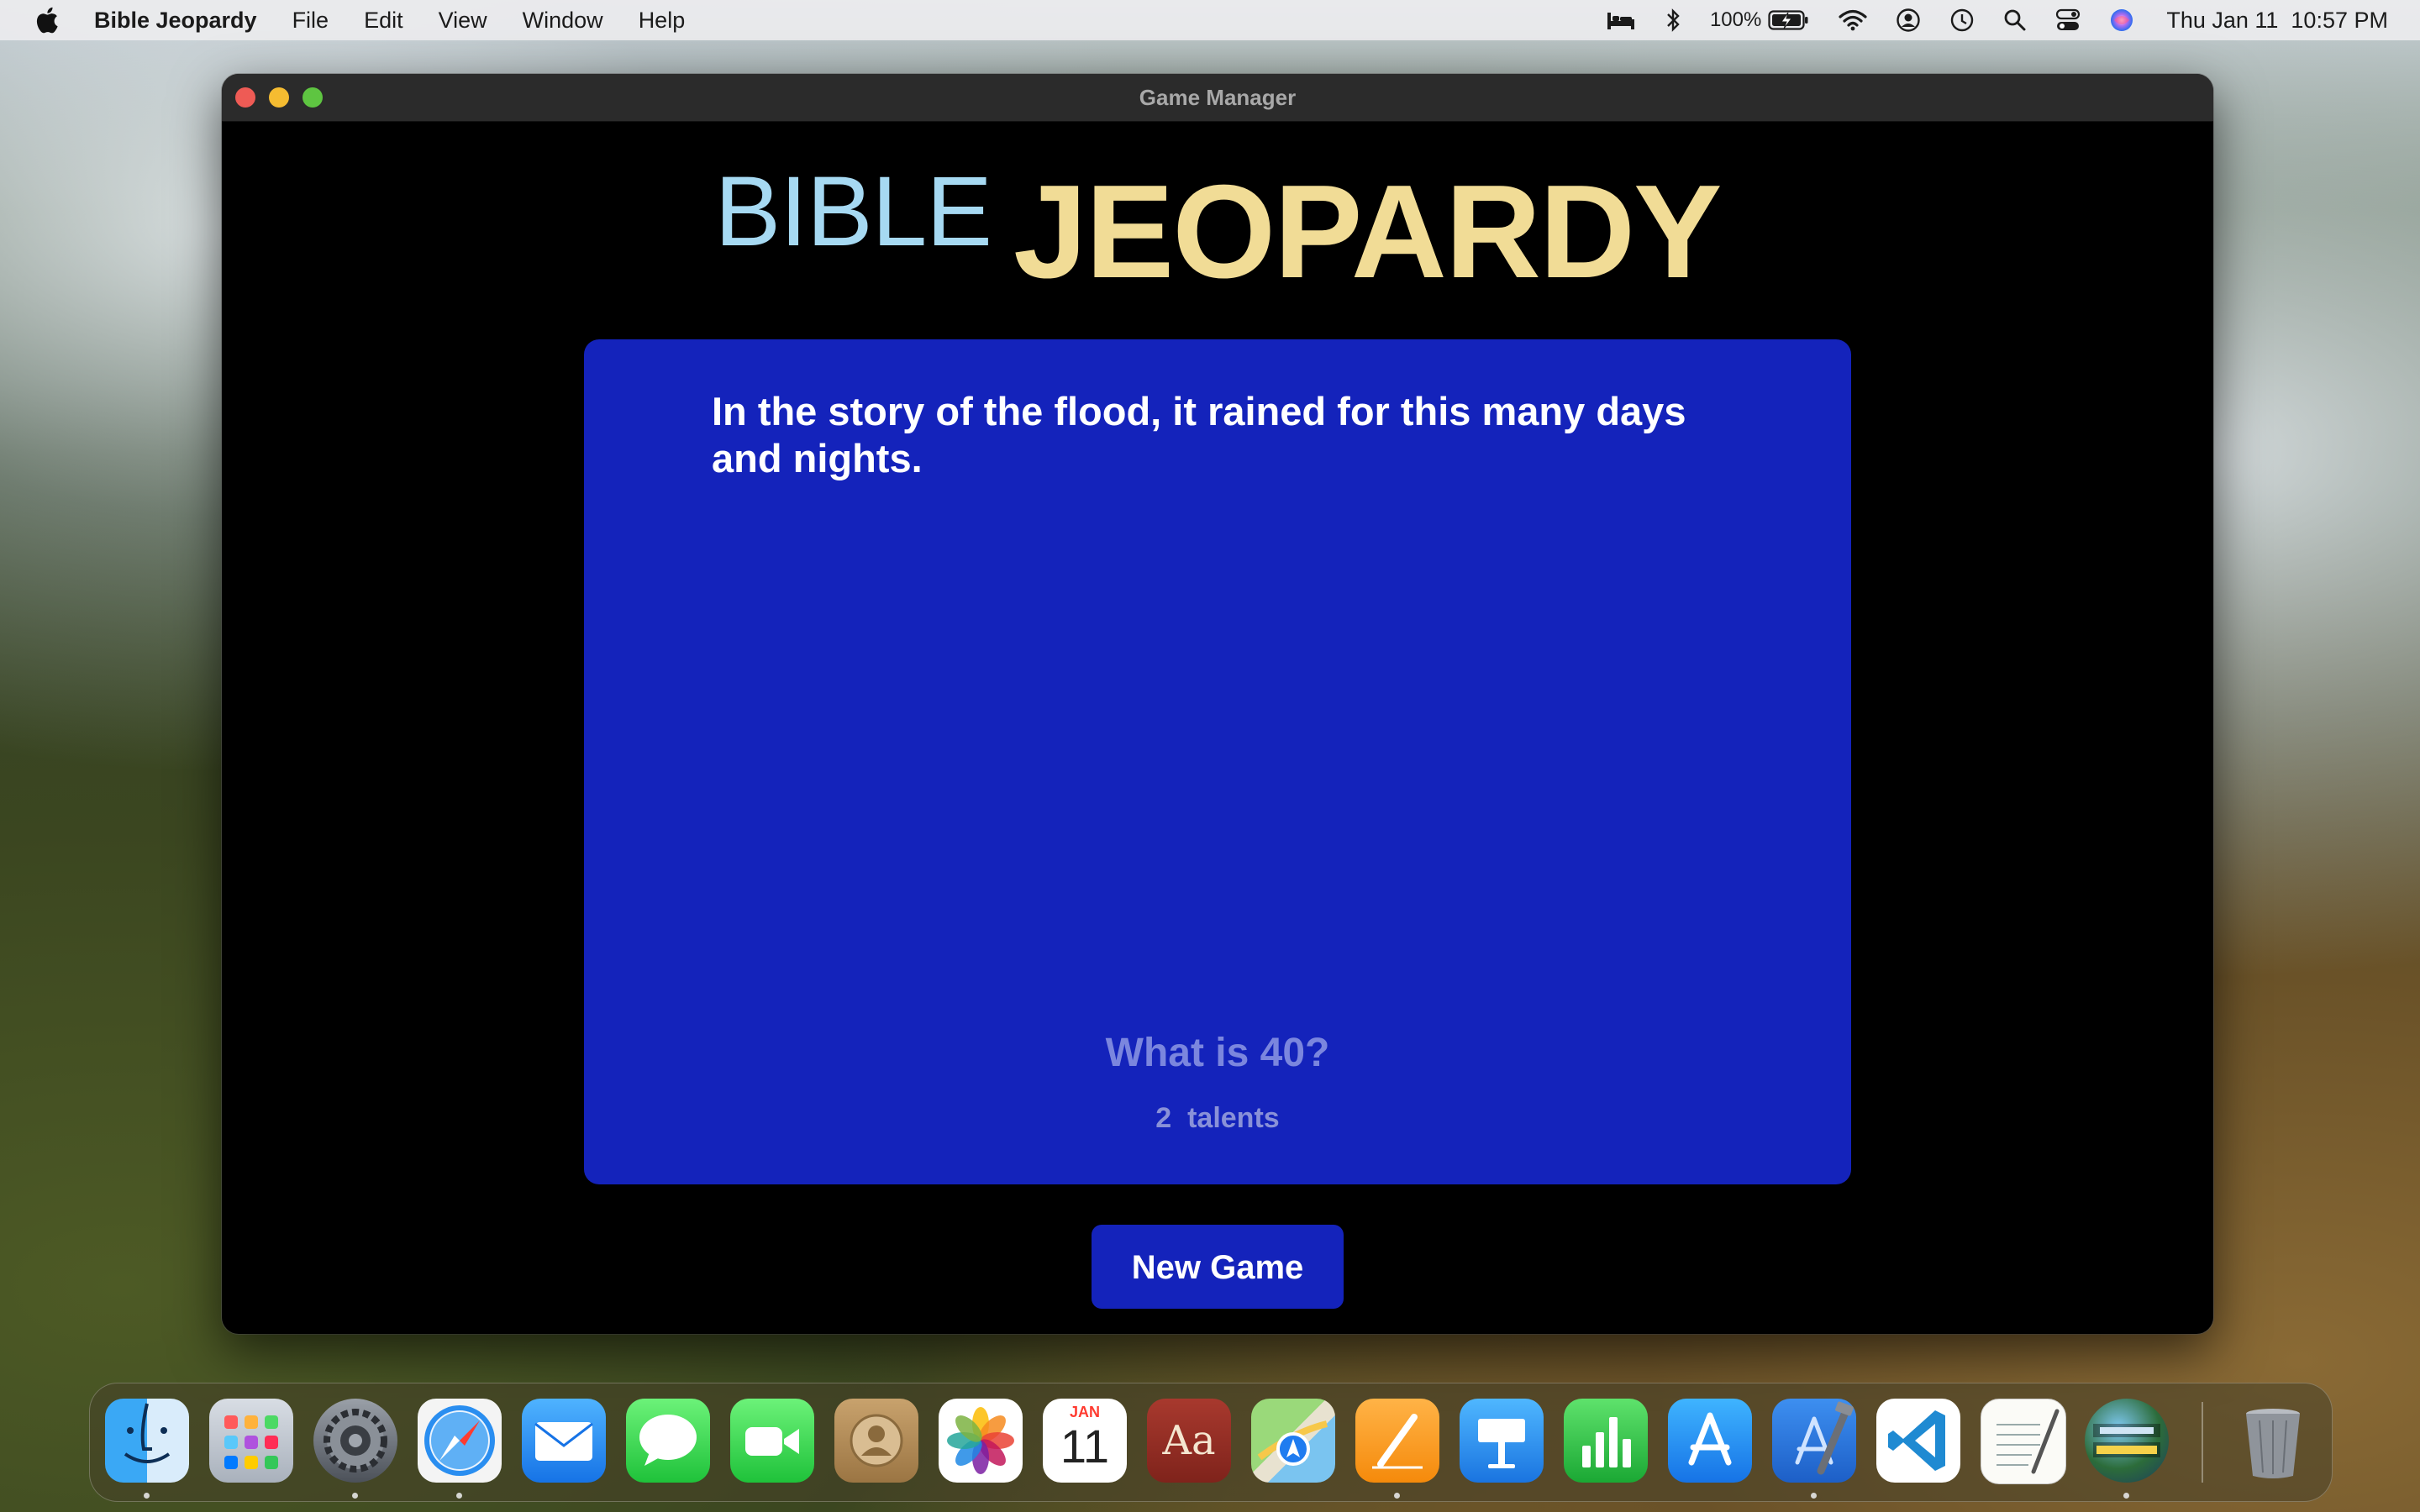 The width and height of the screenshot is (2420, 1512). Describe the element at coordinates (1673, 20) in the screenshot. I see `bluetooth-icon` at that location.